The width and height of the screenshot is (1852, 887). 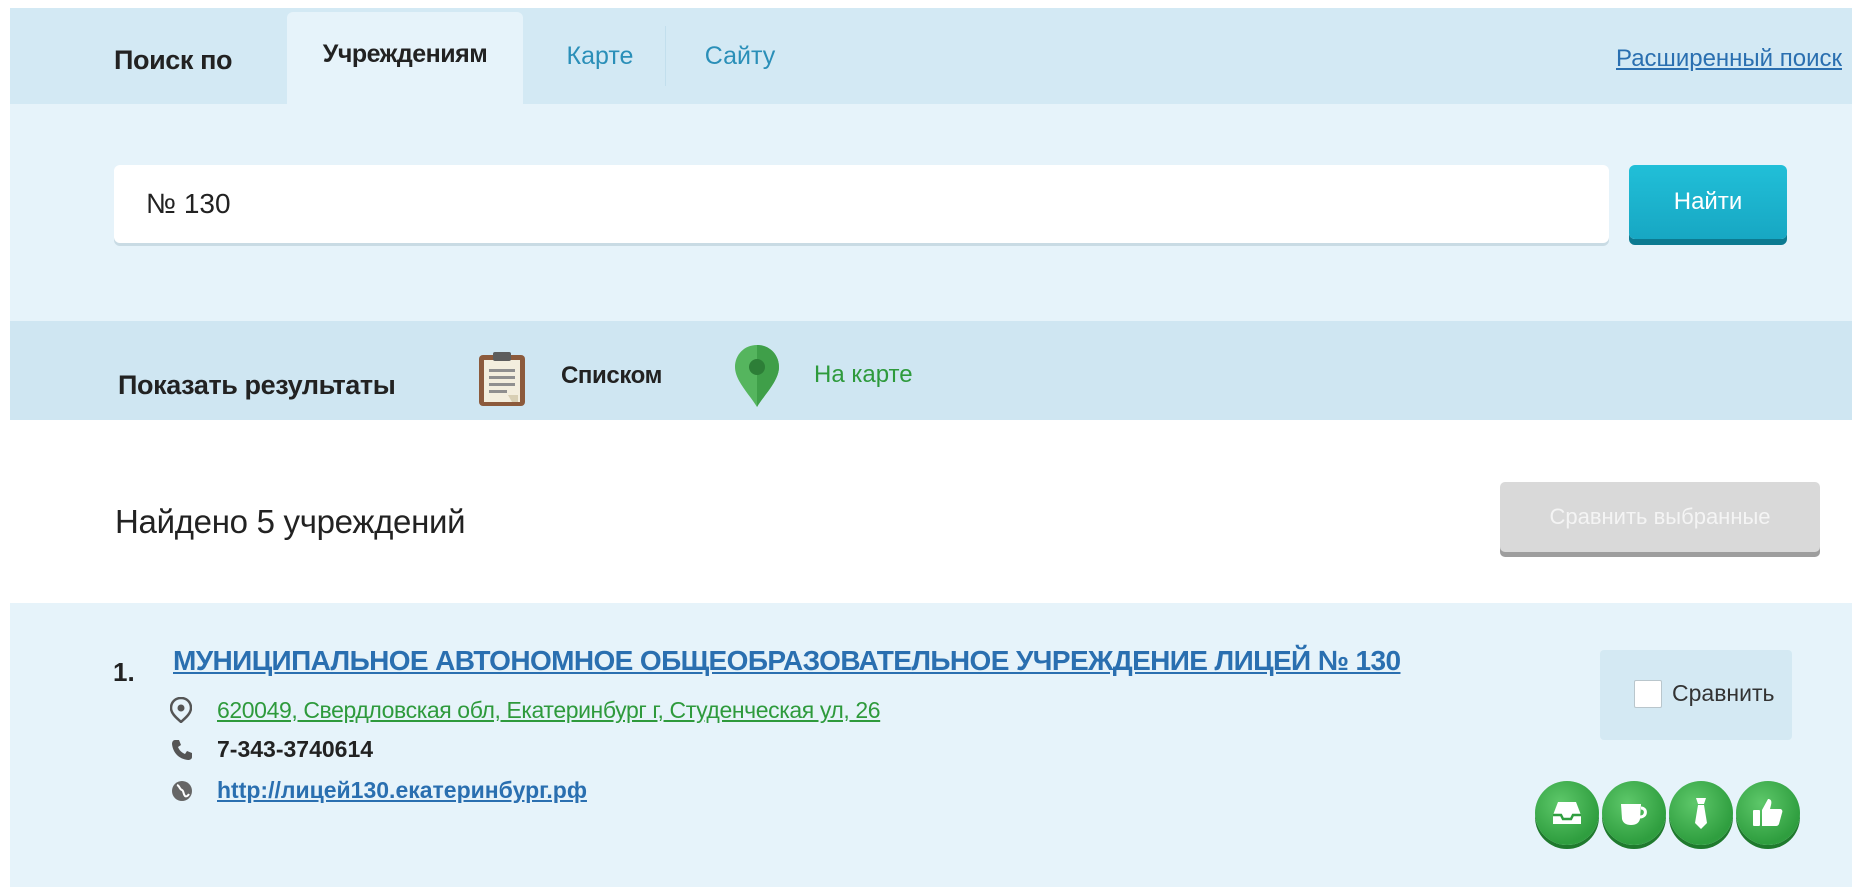 I want to click on phone-icon, so click(x=182, y=750).